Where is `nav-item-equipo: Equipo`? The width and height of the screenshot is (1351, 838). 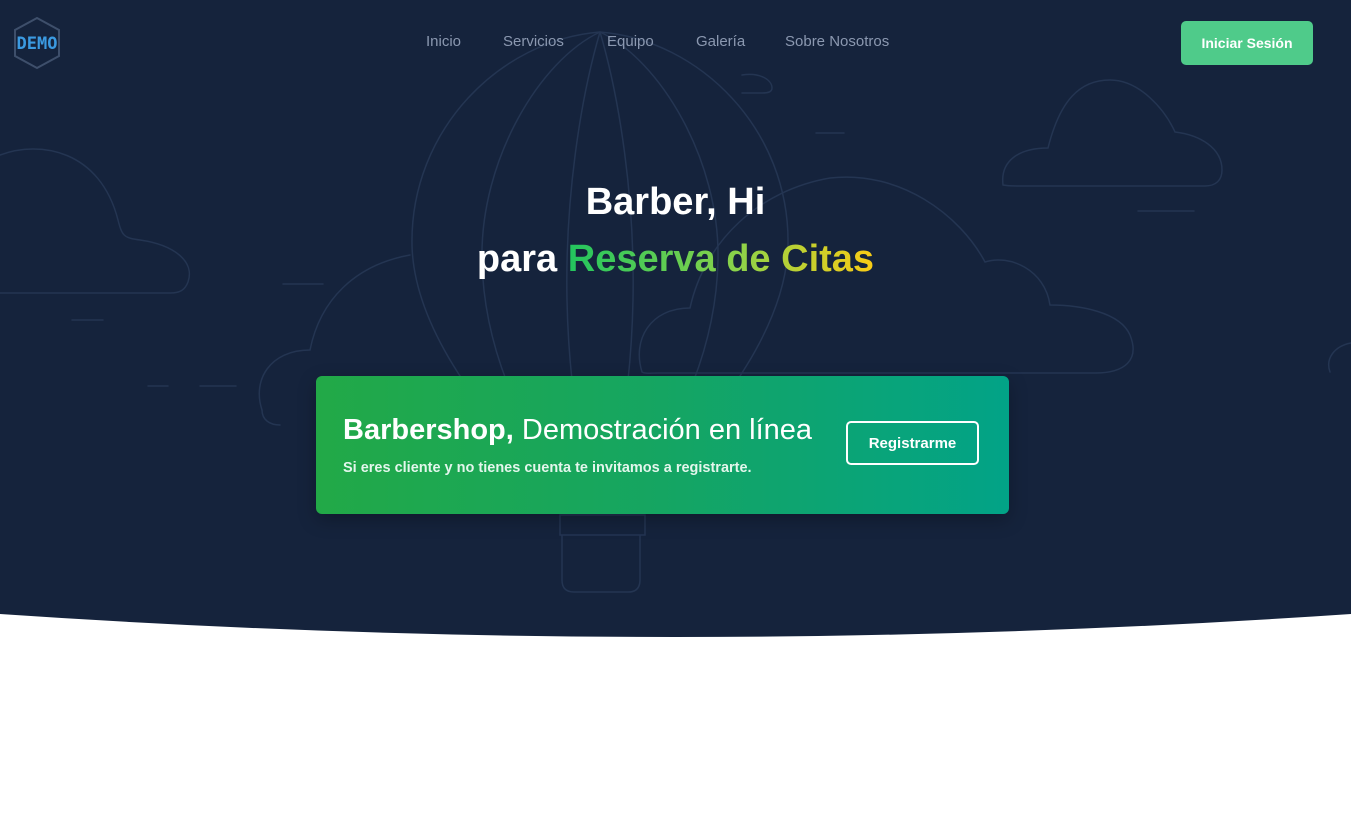 nav-item-equipo: Equipo is located at coordinates (630, 41).